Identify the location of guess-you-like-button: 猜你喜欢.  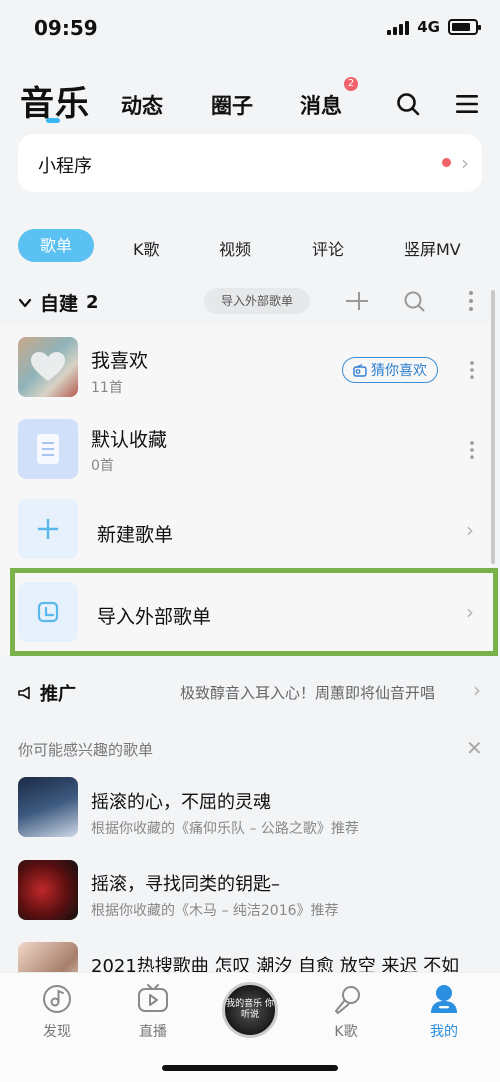
(390, 370).